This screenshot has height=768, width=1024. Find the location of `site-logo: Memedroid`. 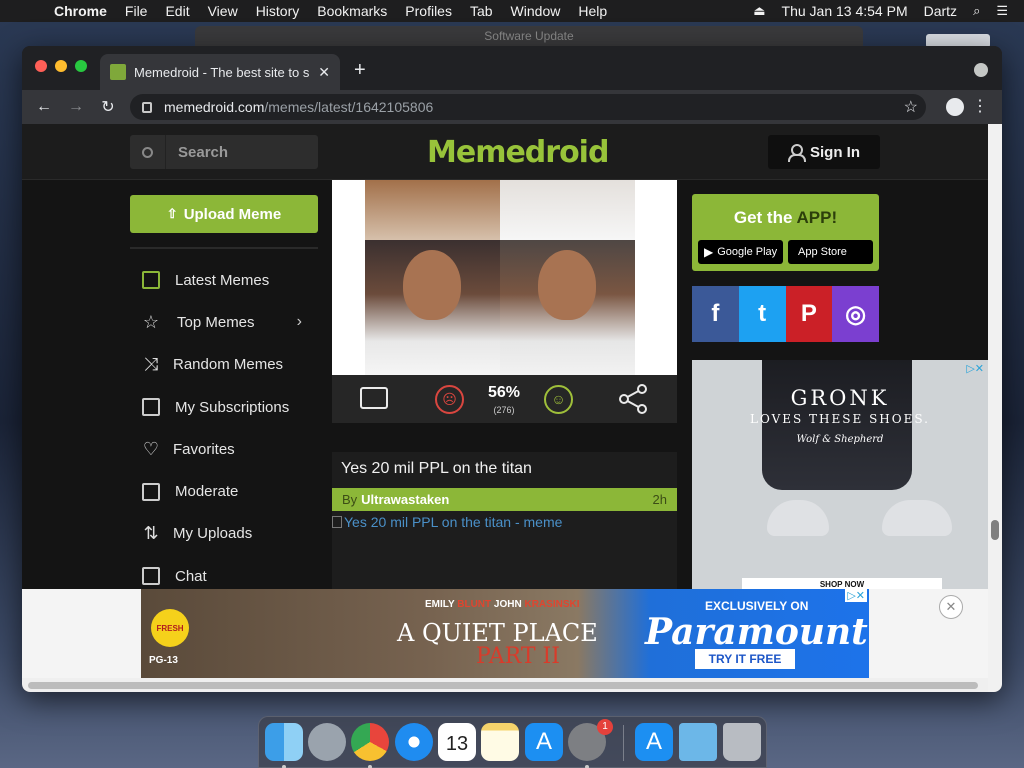

site-logo: Memedroid is located at coordinates (518, 152).